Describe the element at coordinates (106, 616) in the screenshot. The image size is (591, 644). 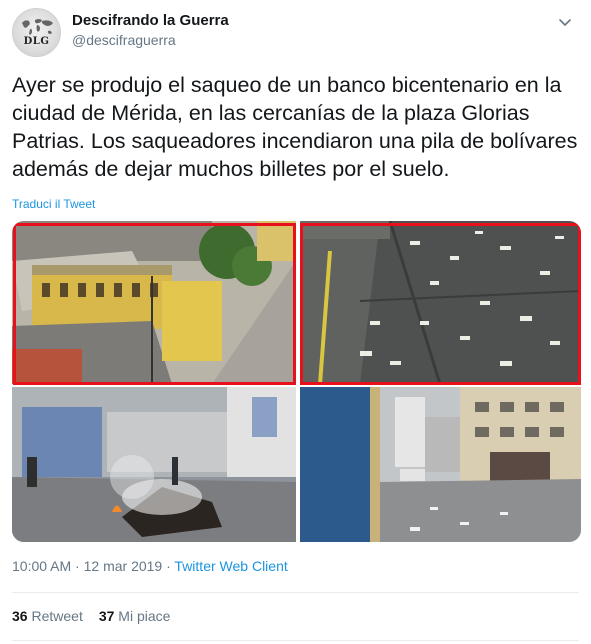
I see `likes-count: 37` at that location.